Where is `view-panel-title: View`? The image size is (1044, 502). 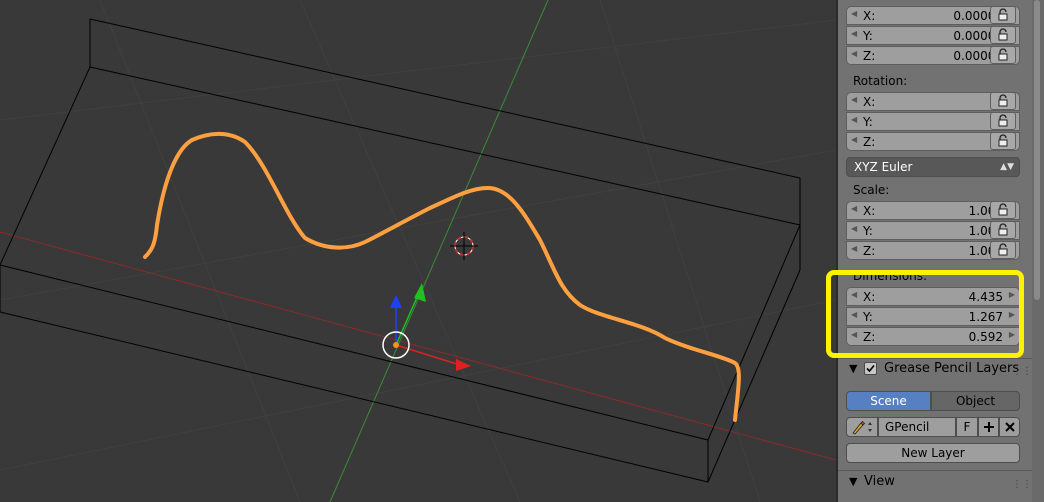
view-panel-title: View is located at coordinates (879, 481).